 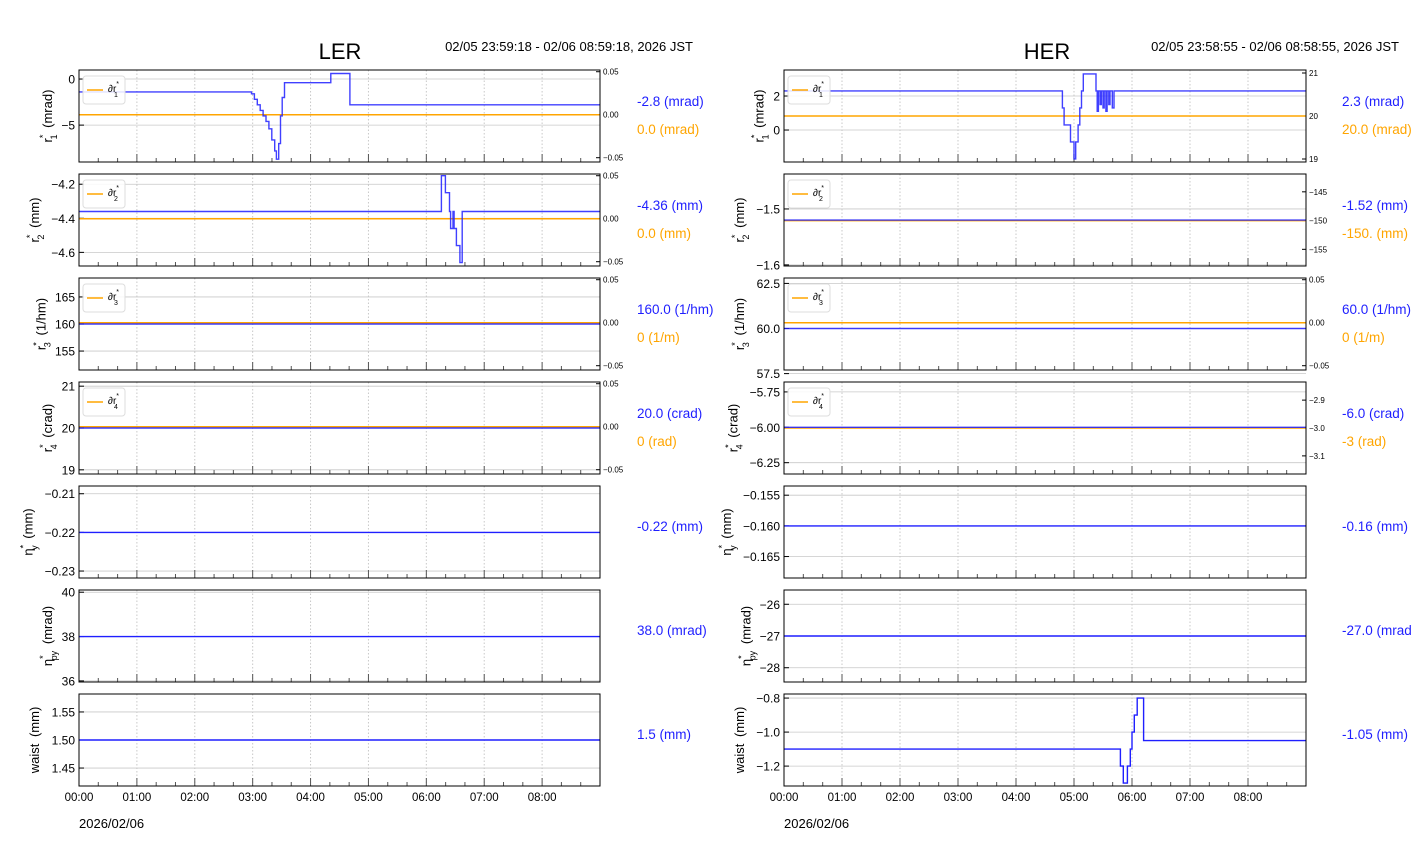 I want to click on y-tick-label: −27, so click(x=770, y=637).